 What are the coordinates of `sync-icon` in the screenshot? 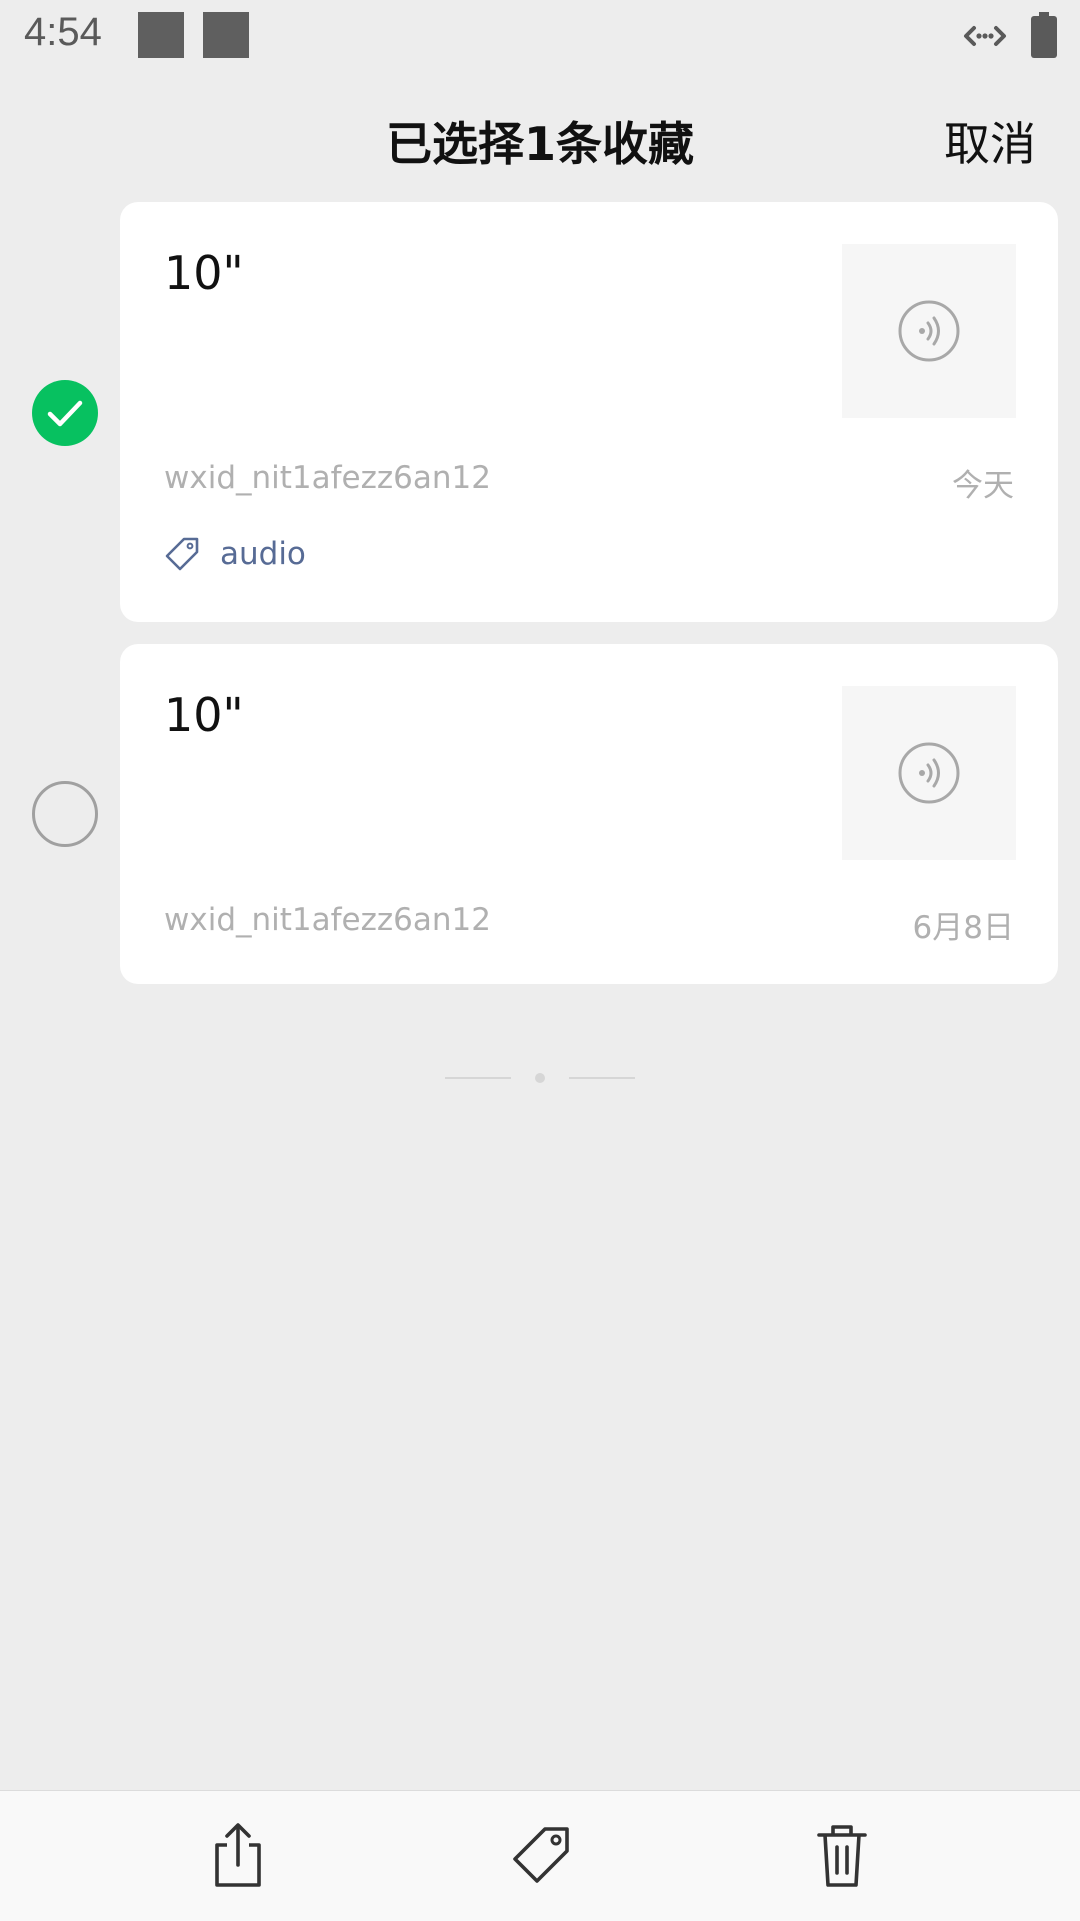 It's located at (985, 36).